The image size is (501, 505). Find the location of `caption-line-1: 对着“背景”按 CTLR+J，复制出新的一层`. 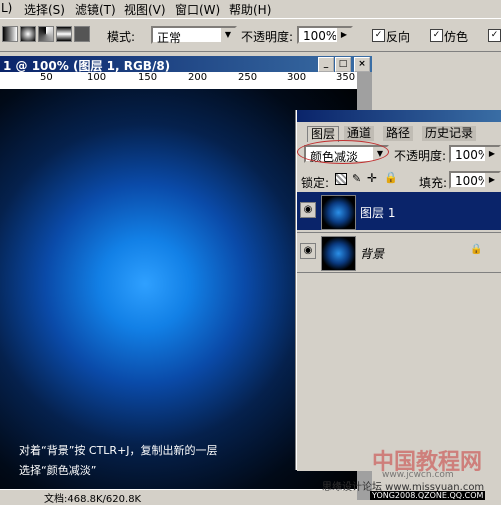

caption-line-1: 对着“背景”按 CTLR+J，复制出新的一层 is located at coordinates (118, 450).